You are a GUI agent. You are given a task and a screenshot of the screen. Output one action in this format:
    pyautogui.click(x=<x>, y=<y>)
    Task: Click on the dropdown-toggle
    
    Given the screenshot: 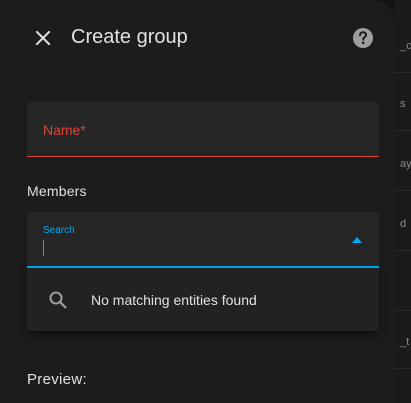 What is the action you would take?
    pyautogui.click(x=357, y=240)
    